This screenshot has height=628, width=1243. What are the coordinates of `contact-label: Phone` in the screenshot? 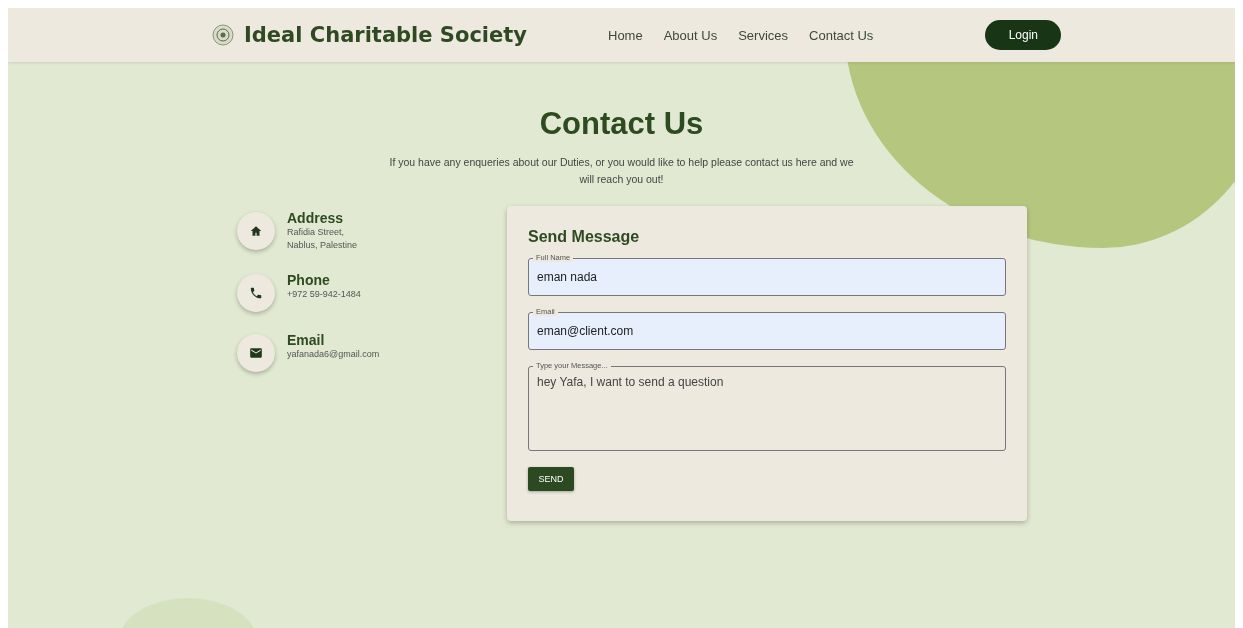 It's located at (309, 280).